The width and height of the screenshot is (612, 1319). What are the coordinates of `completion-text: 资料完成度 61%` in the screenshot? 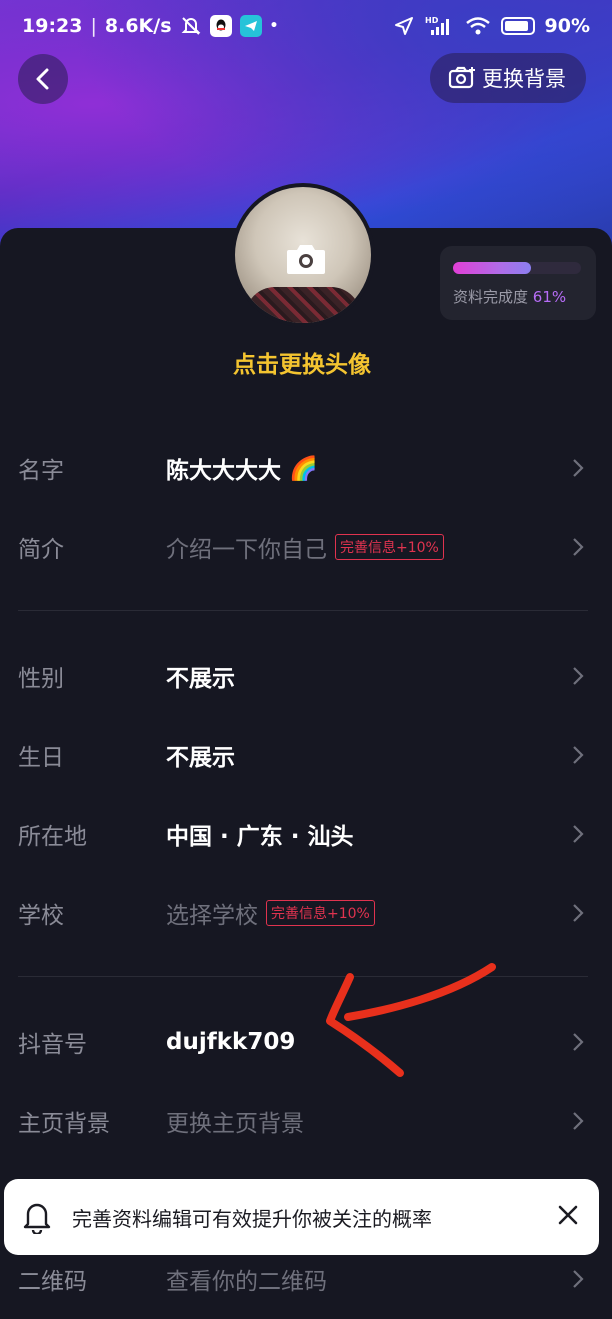 It's located at (518, 296).